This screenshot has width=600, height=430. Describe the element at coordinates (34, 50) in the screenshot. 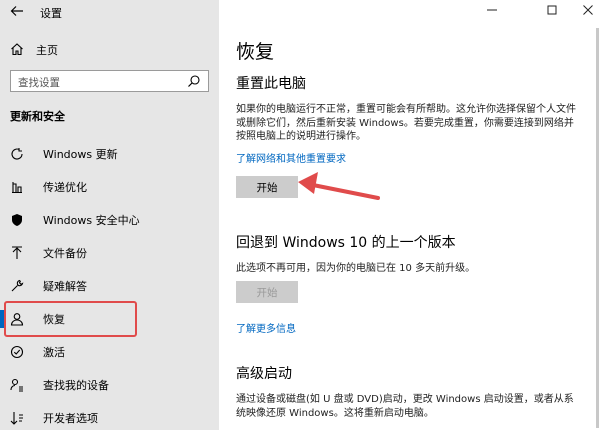

I see `home-link: 主页` at that location.